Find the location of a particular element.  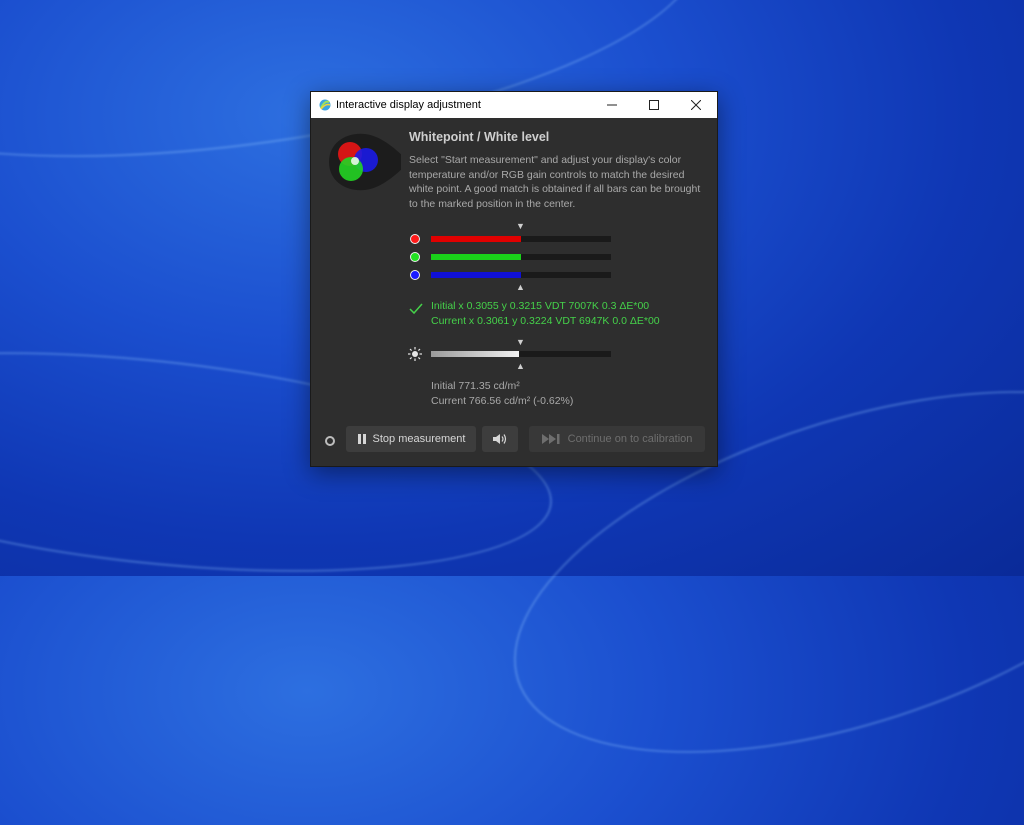

maximize-icon is located at coordinates (654, 105).